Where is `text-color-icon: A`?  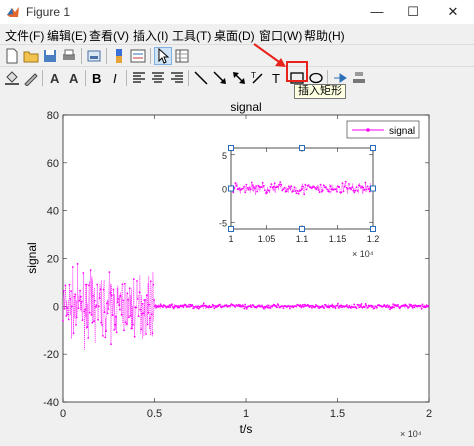 text-color-icon: A is located at coordinates (55, 78).